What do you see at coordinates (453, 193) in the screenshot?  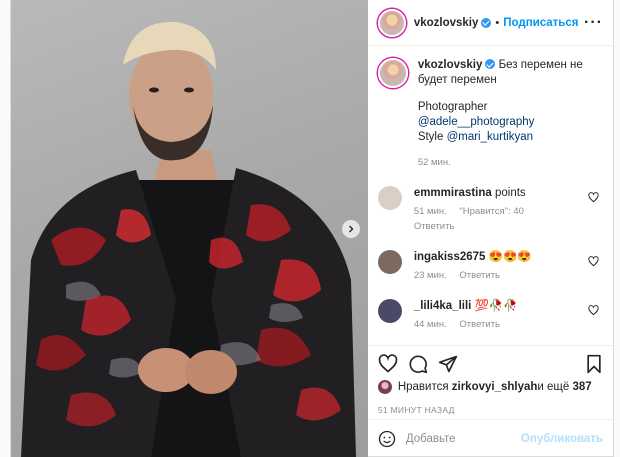 I see `comment-username: emmmirastina` at bounding box center [453, 193].